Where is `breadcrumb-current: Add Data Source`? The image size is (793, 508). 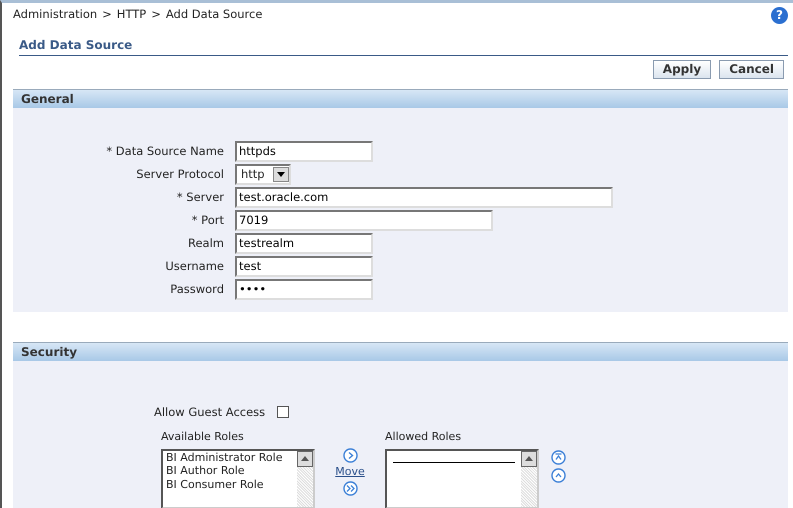 breadcrumb-current: Add Data Source is located at coordinates (214, 14).